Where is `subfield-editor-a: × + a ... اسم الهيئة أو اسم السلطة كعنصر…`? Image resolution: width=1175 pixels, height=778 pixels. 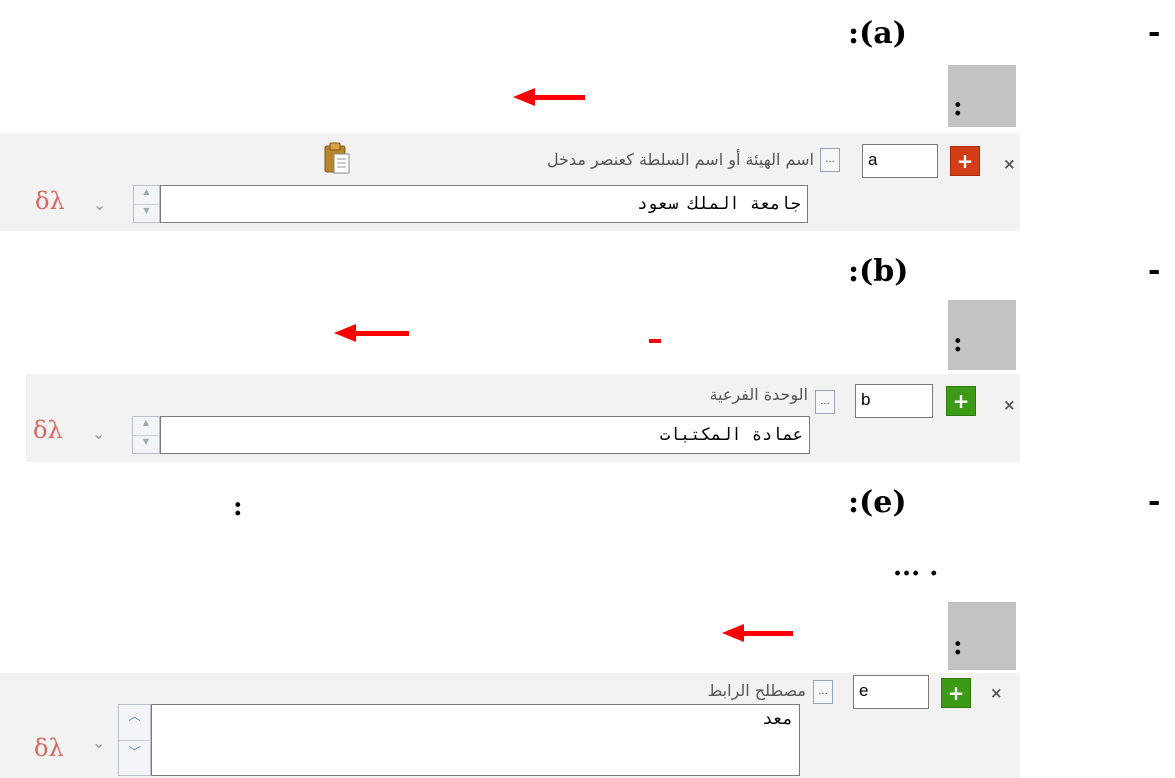 subfield-editor-a: × + a ... اسم الهيئة أو اسم السلطة كعنصر… is located at coordinates (510, 182).